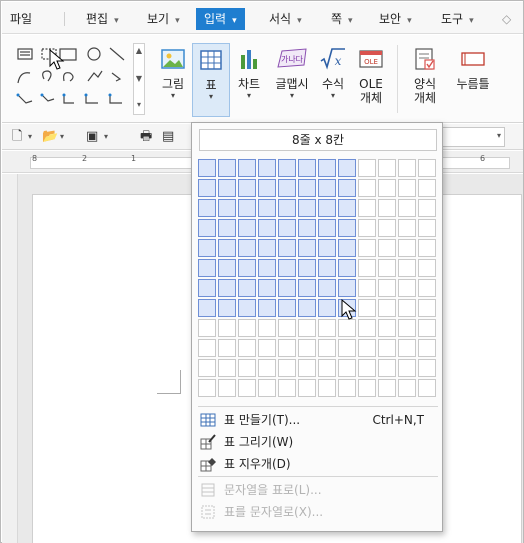 The image size is (524, 543). What do you see at coordinates (472, 137) in the screenshot?
I see `style-combo: ▾` at bounding box center [472, 137].